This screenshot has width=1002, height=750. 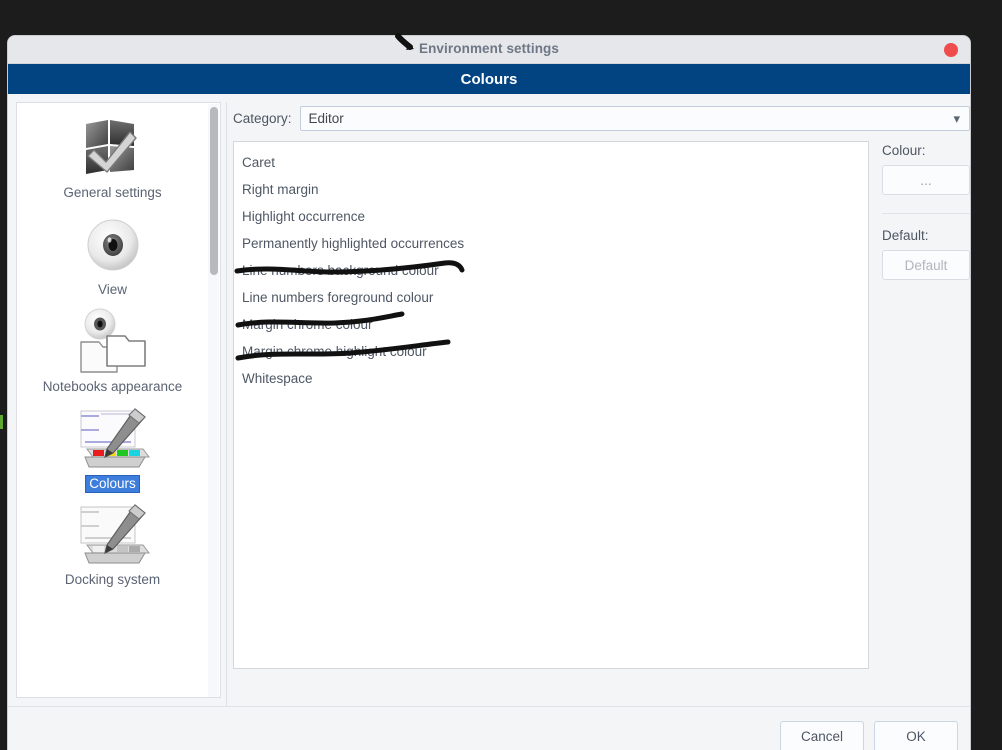 I want to click on list-item: Margin chrome highlight colour, so click(x=551, y=351).